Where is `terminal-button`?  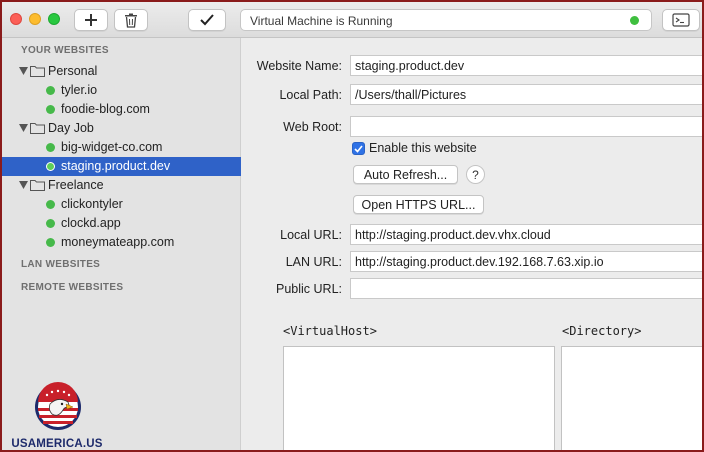
terminal-button is located at coordinates (681, 20).